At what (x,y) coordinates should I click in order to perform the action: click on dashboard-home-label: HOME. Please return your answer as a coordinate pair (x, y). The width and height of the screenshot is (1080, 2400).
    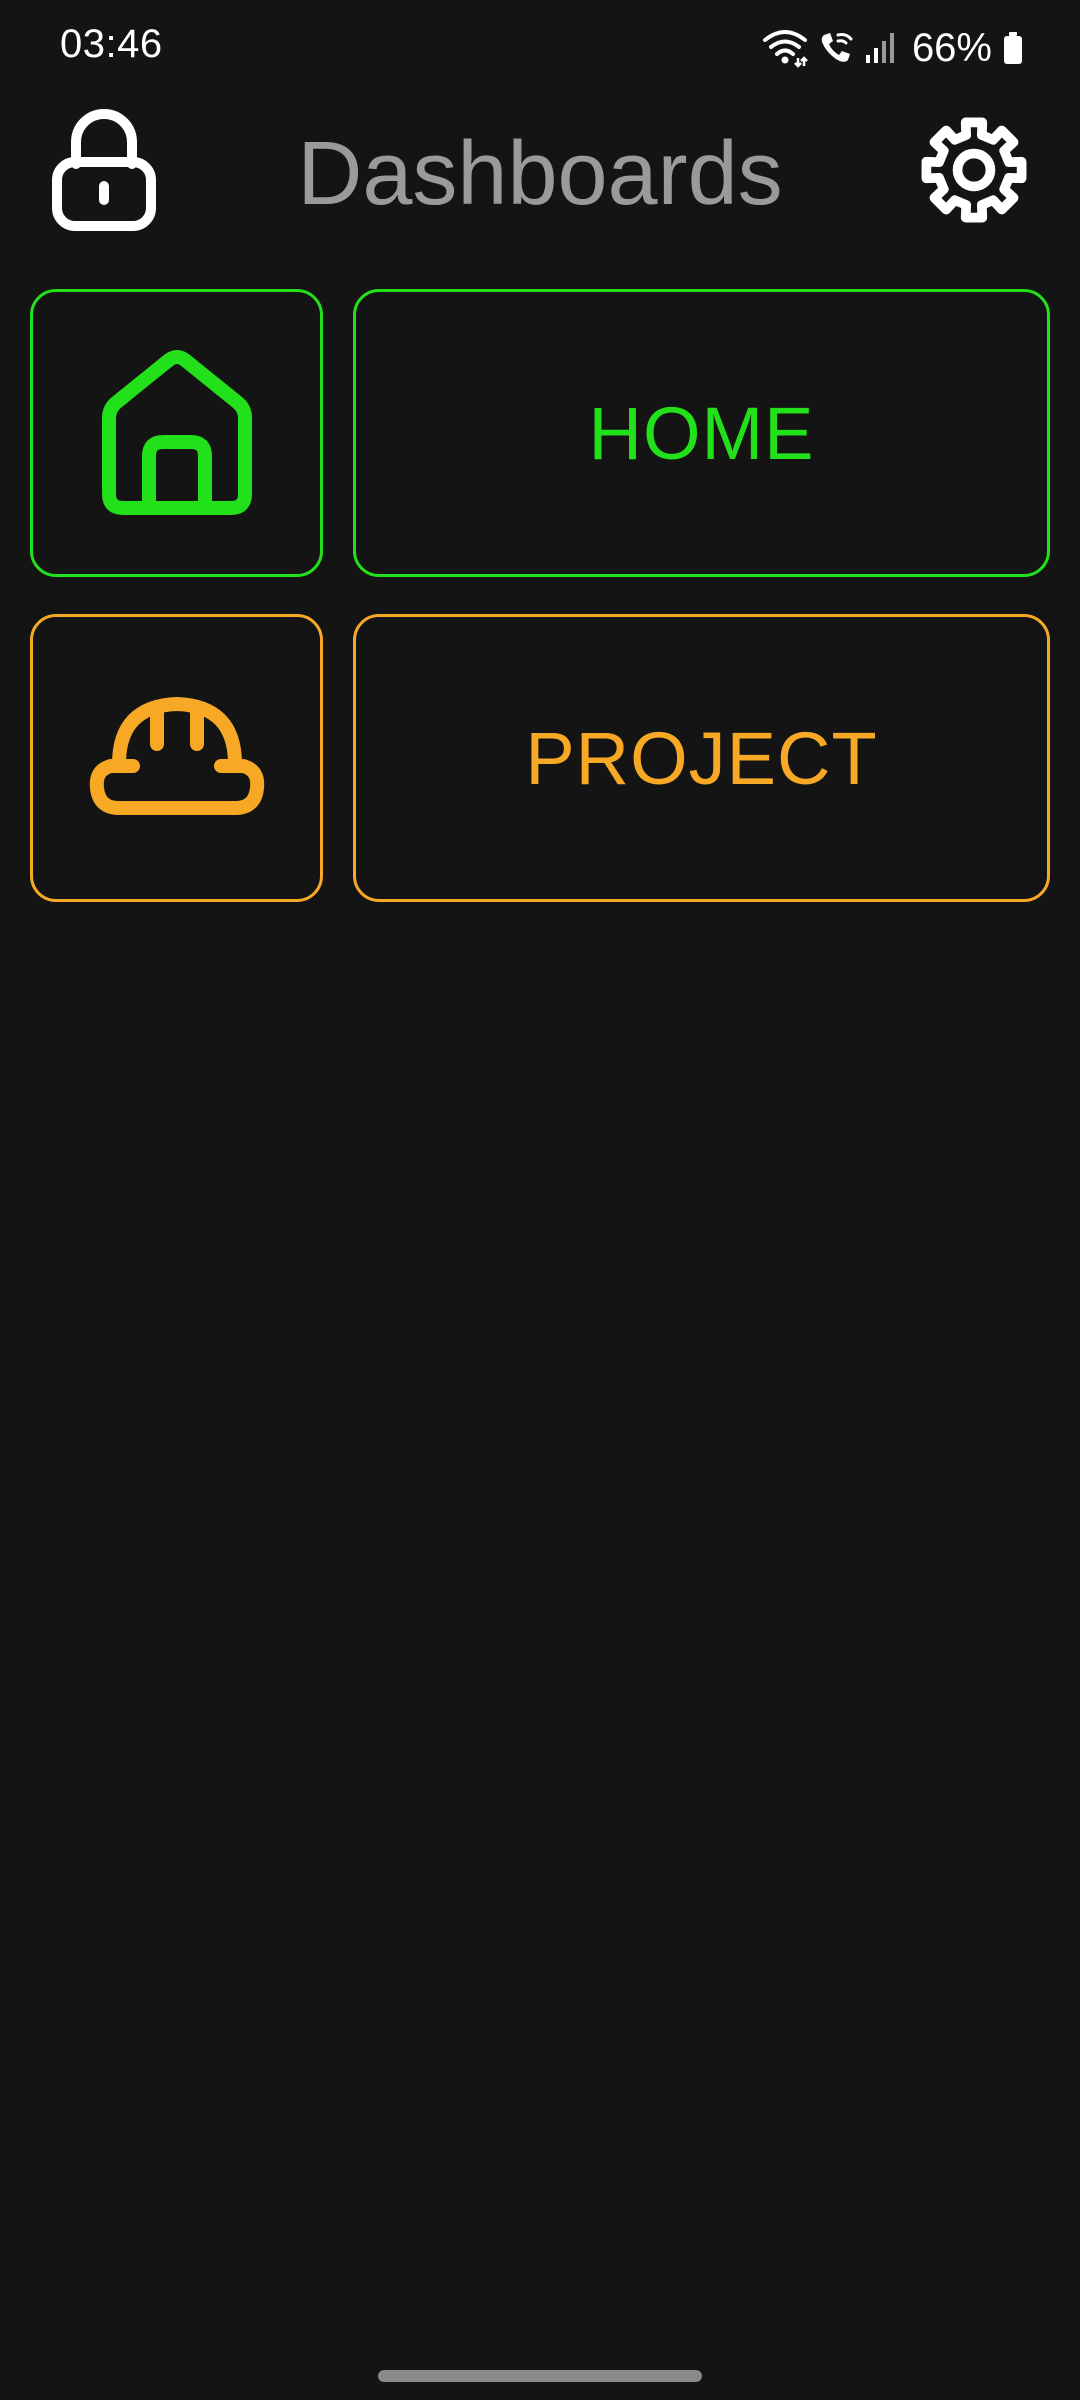
    Looking at the image, I should click on (701, 433).